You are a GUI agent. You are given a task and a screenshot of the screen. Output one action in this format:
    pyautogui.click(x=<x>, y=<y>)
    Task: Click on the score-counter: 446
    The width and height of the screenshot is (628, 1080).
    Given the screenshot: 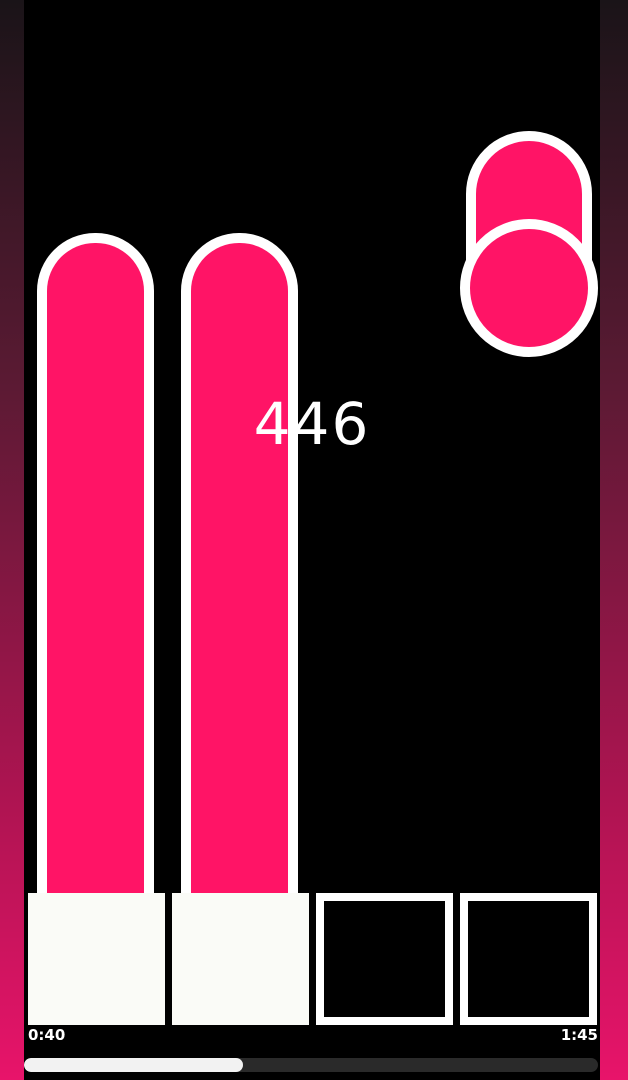 What is the action you would take?
    pyautogui.click(x=312, y=424)
    